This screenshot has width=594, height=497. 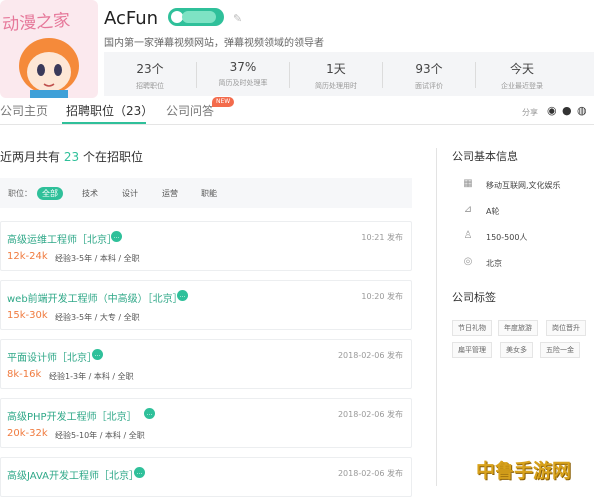 What do you see at coordinates (50, 193) in the screenshot?
I see `filter-all: 全部` at bounding box center [50, 193].